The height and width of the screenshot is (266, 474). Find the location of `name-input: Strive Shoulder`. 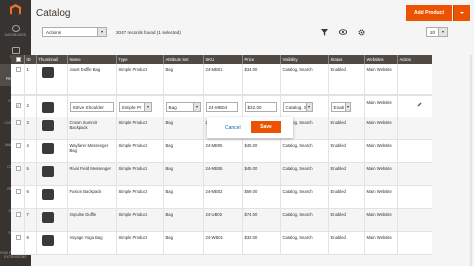

name-input: Strive Shoulder is located at coordinates (91, 107).